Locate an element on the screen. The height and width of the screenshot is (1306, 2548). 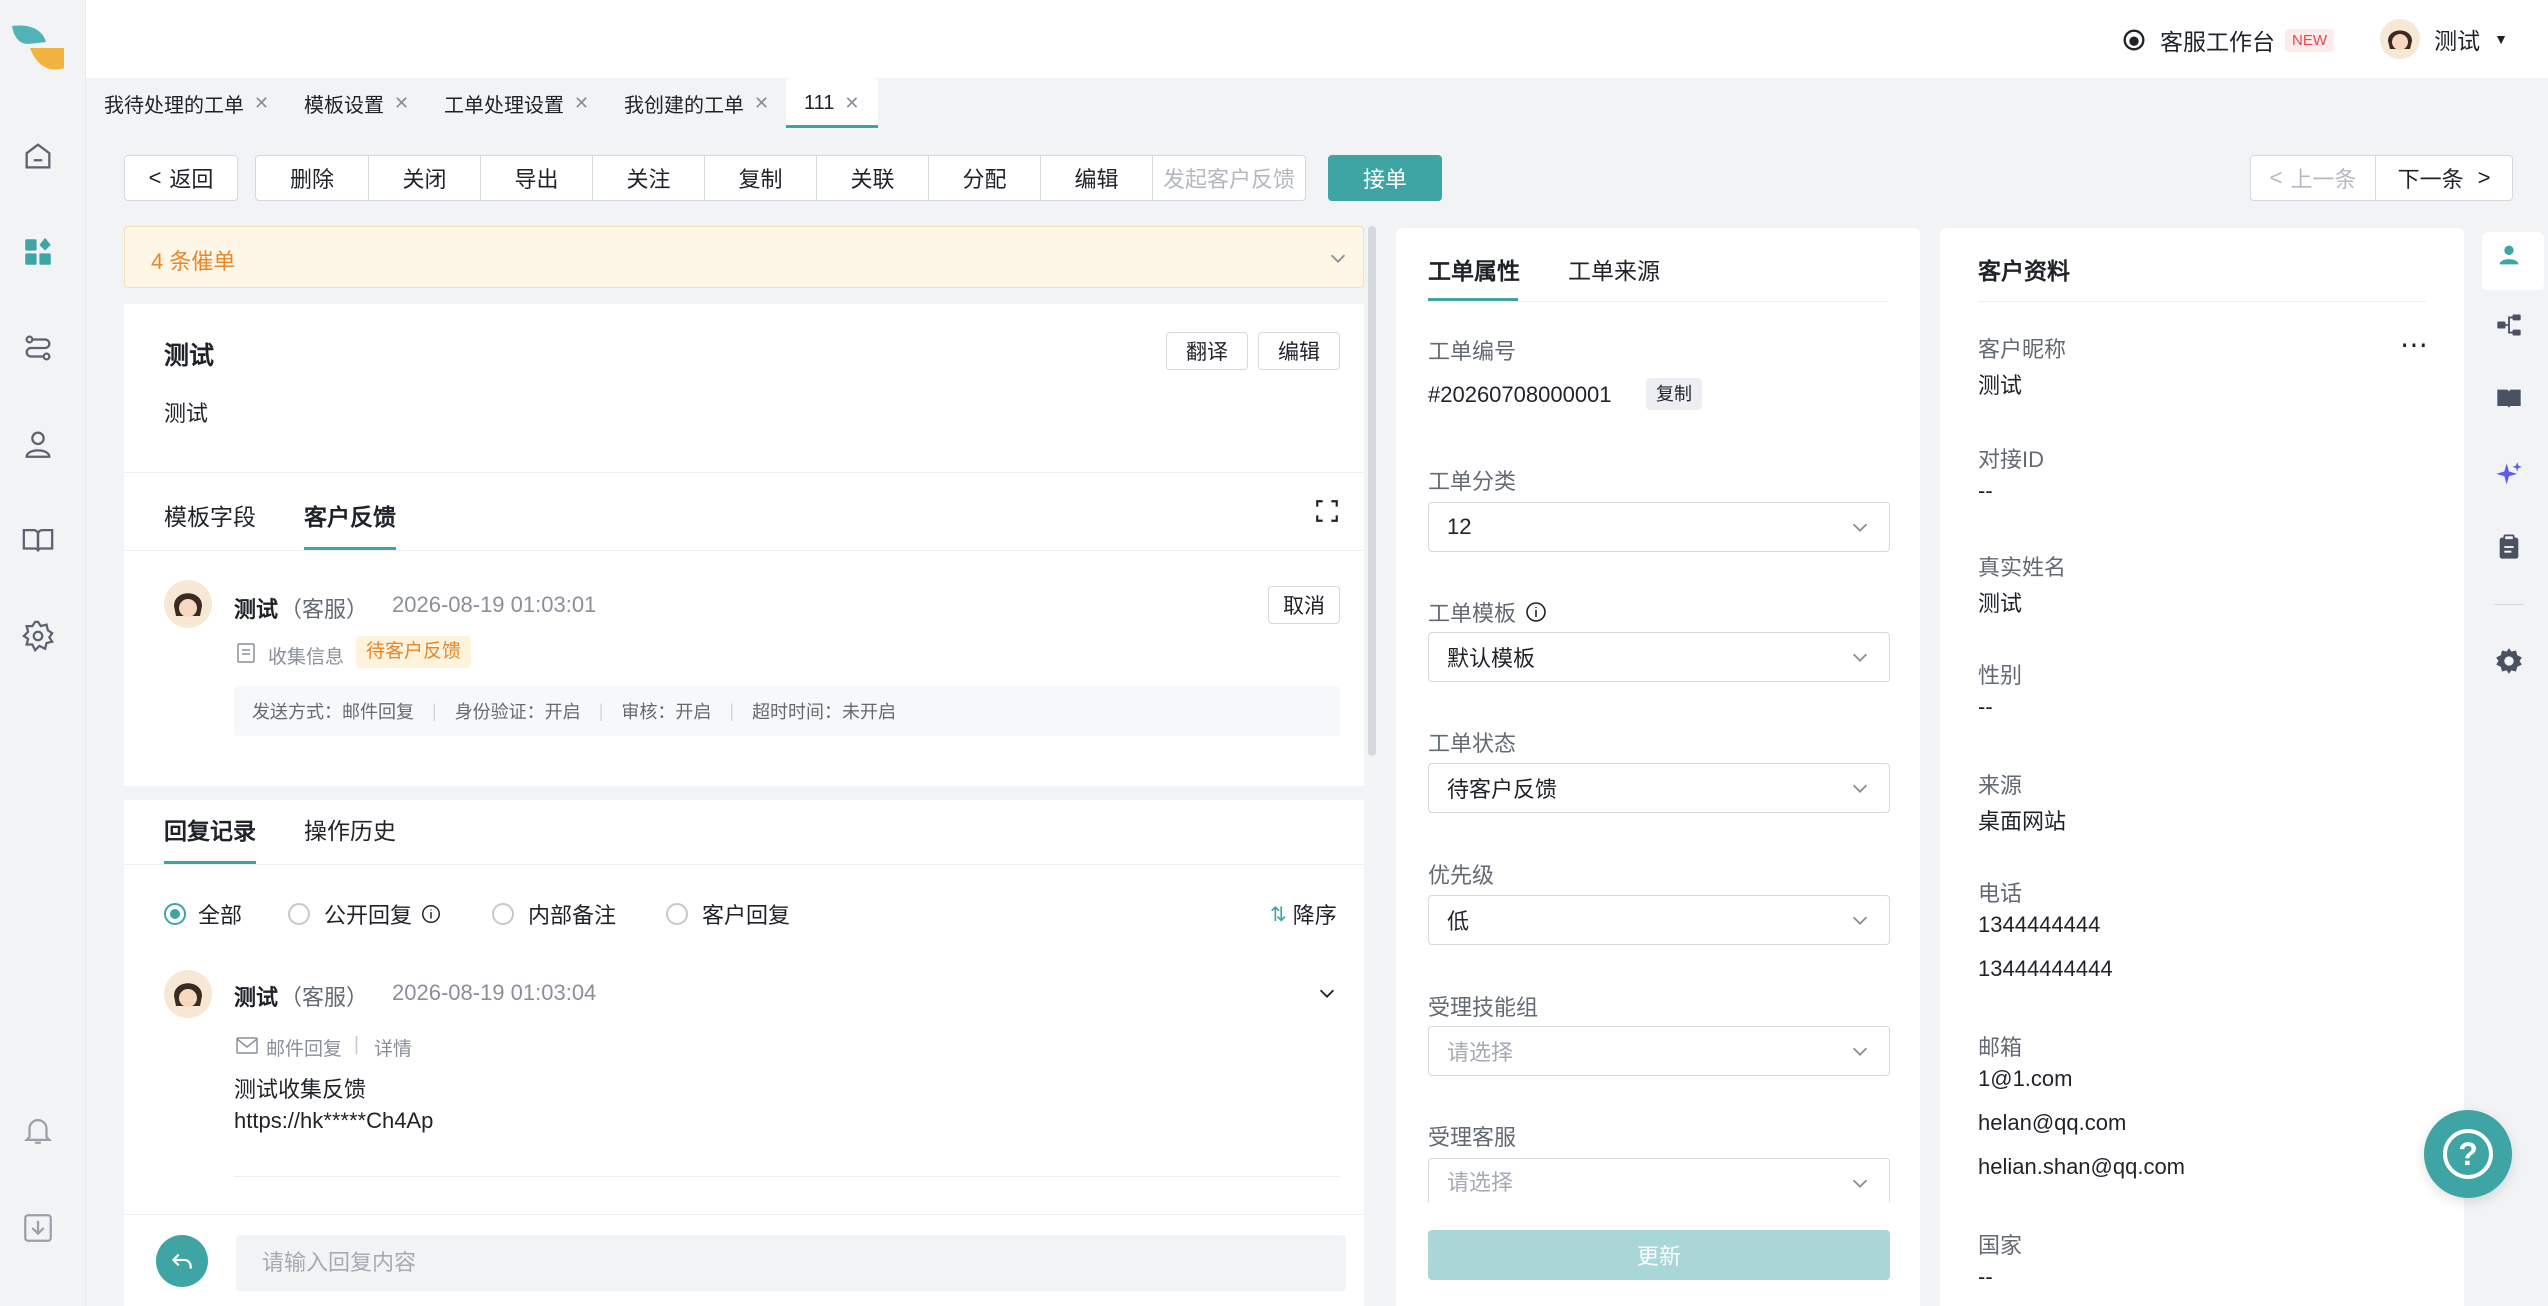
workspace-icon is located at coordinates (38, 252).